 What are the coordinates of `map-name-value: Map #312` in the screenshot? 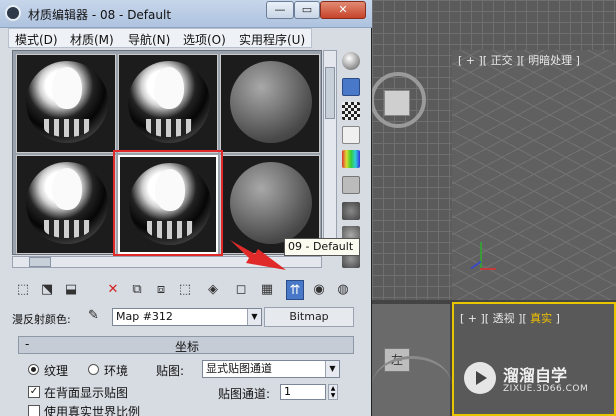 It's located at (144, 316).